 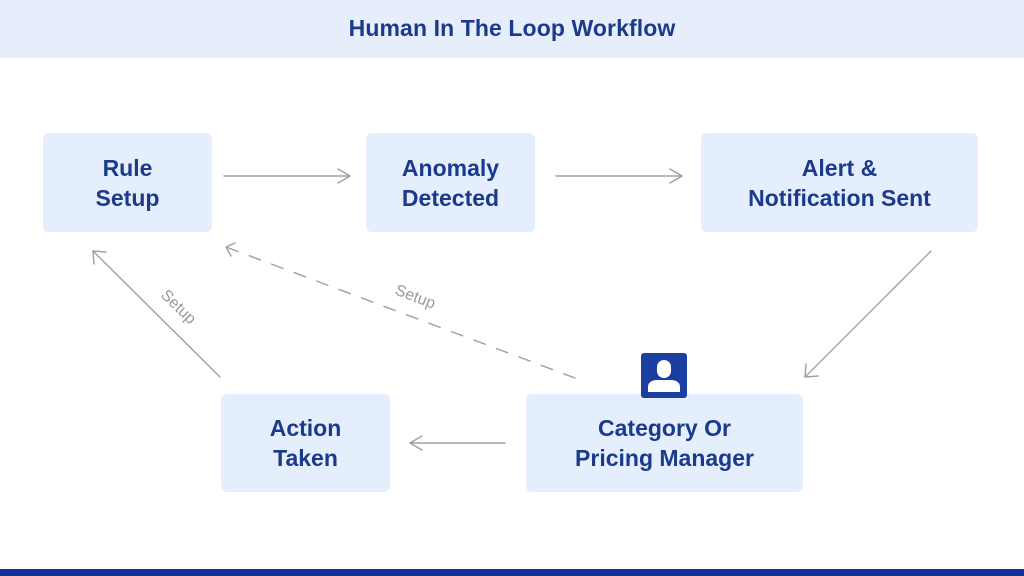 What do you see at coordinates (450, 167) in the screenshot?
I see `node-anomaly-line1: Anomaly` at bounding box center [450, 167].